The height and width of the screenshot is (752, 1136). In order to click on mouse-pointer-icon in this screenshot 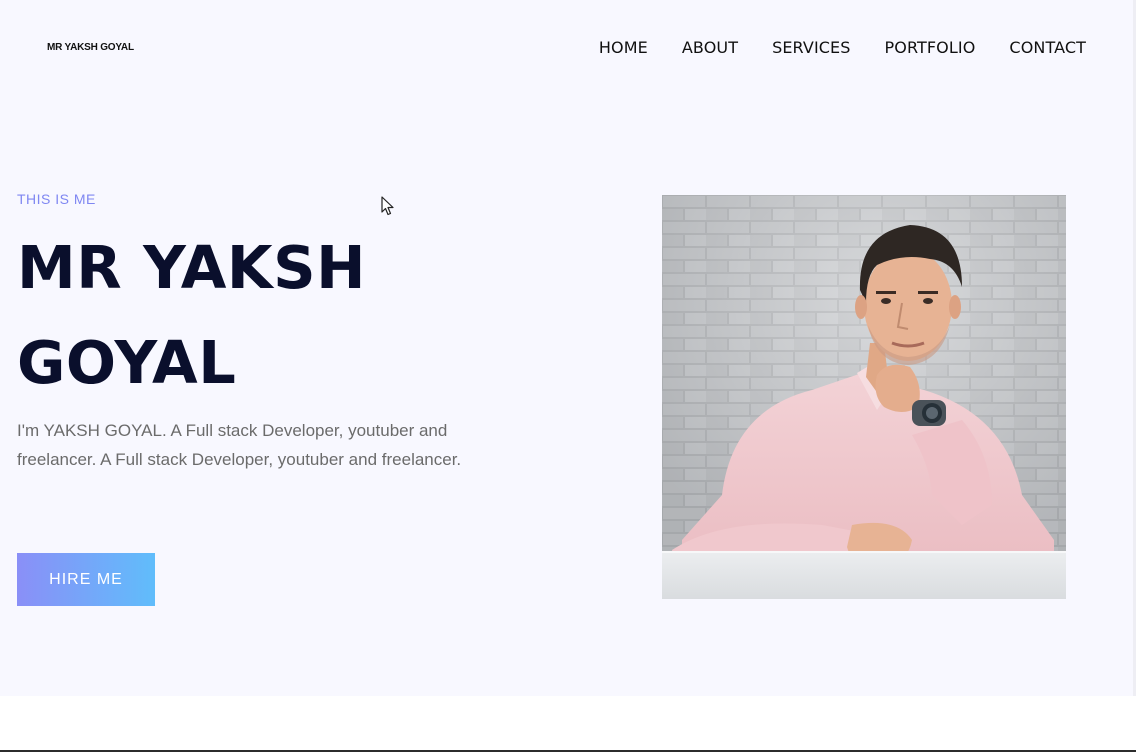, I will do `click(387, 206)`.